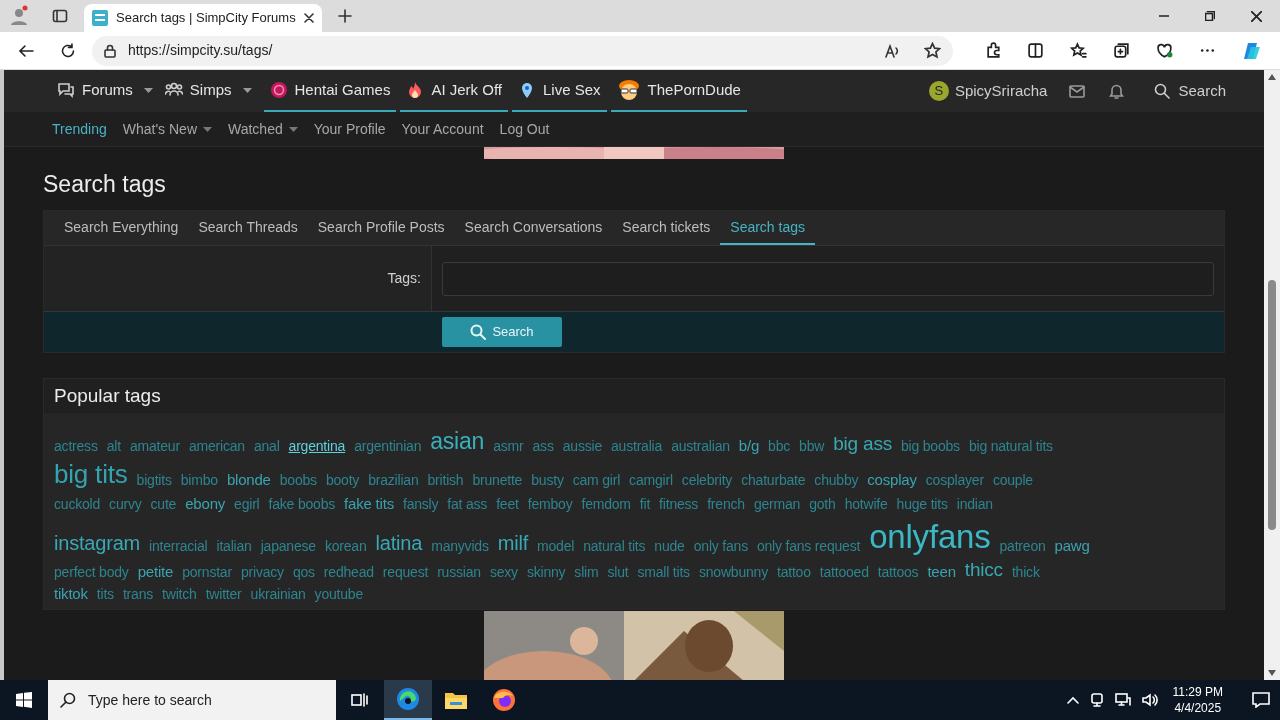 This screenshot has height=720, width=1280. I want to click on tag-link: actress, so click(76, 446).